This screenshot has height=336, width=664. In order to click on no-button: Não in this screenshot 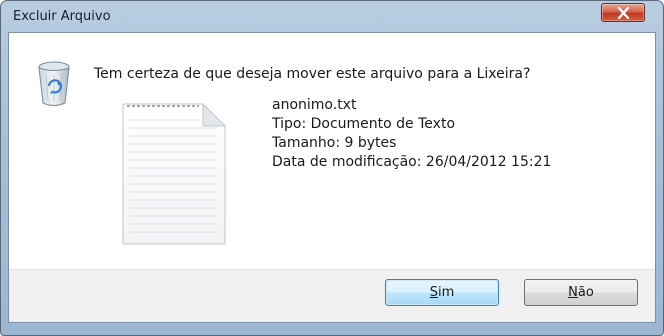, I will do `click(581, 292)`.